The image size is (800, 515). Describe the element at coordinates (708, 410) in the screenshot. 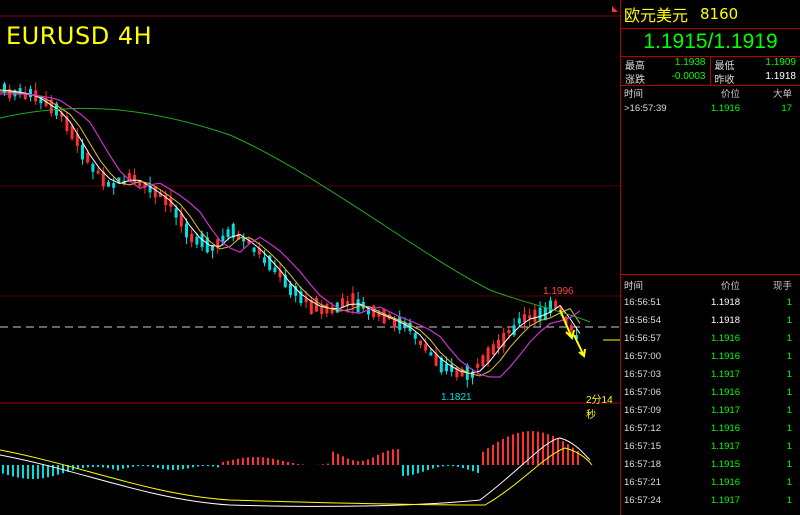

I see `tick-row: 16:57:09 1.1917 1` at that location.